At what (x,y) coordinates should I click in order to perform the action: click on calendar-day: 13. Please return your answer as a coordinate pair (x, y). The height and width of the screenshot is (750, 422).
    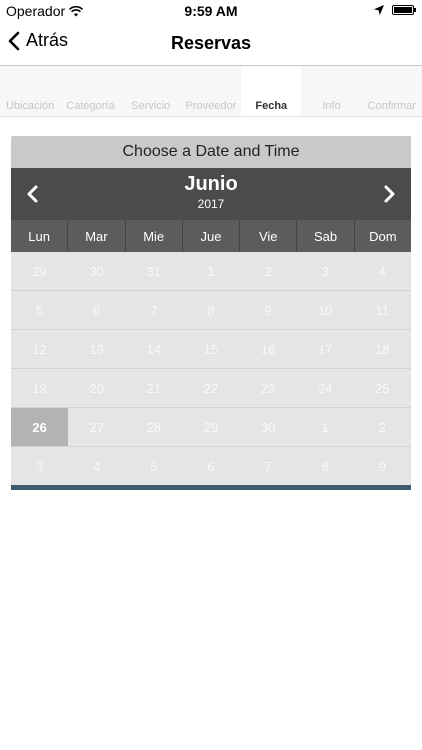
    Looking at the image, I should click on (96, 349).